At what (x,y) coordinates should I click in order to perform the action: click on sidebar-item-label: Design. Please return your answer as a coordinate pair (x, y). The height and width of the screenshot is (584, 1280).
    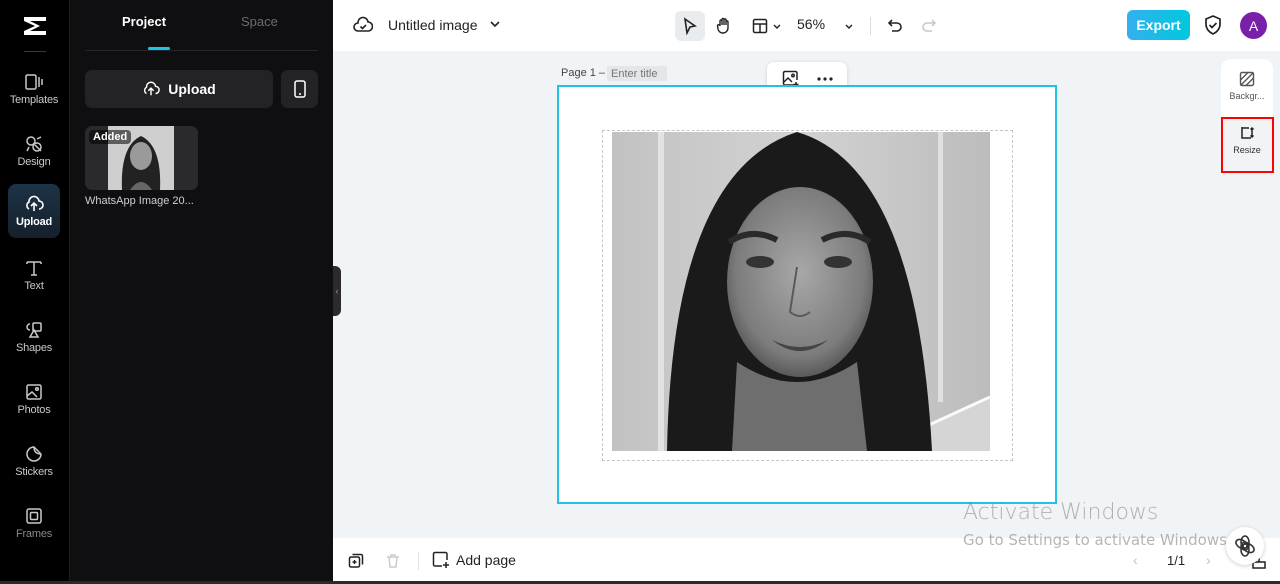
    Looking at the image, I should click on (34, 162).